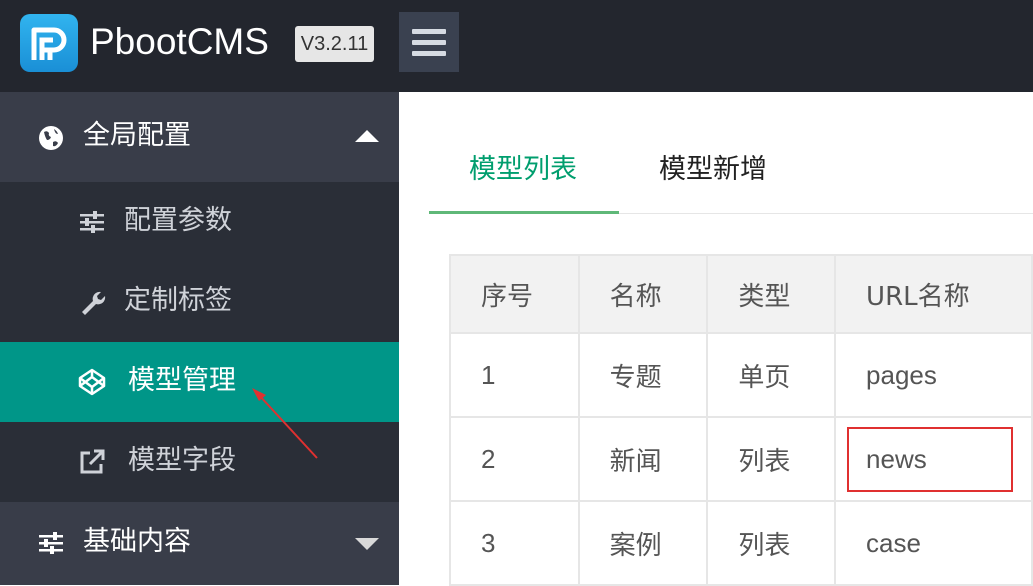  I want to click on tab-bar: 模型列表 模型新增, so click(731, 173).